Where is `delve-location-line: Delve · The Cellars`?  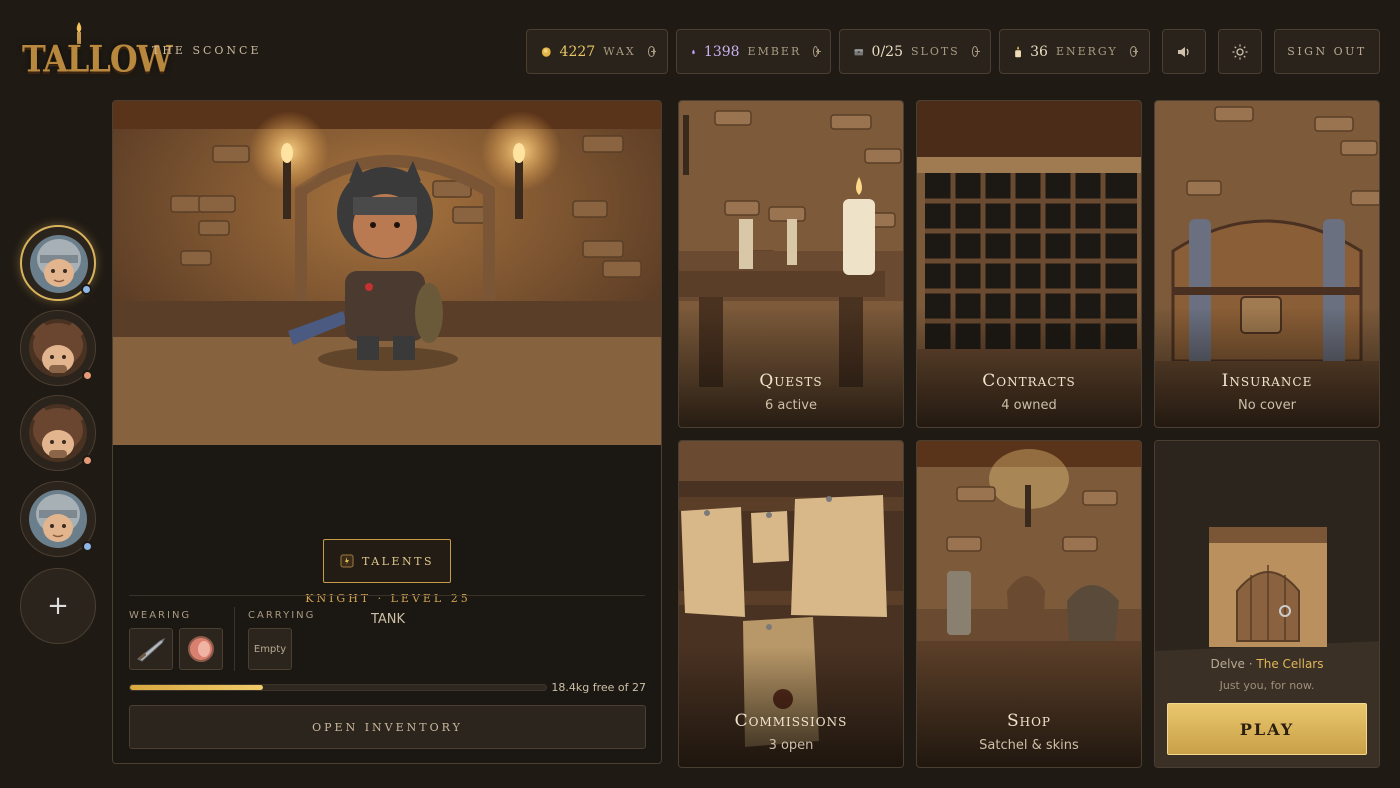
delve-location-line: Delve · The Cellars is located at coordinates (1267, 664).